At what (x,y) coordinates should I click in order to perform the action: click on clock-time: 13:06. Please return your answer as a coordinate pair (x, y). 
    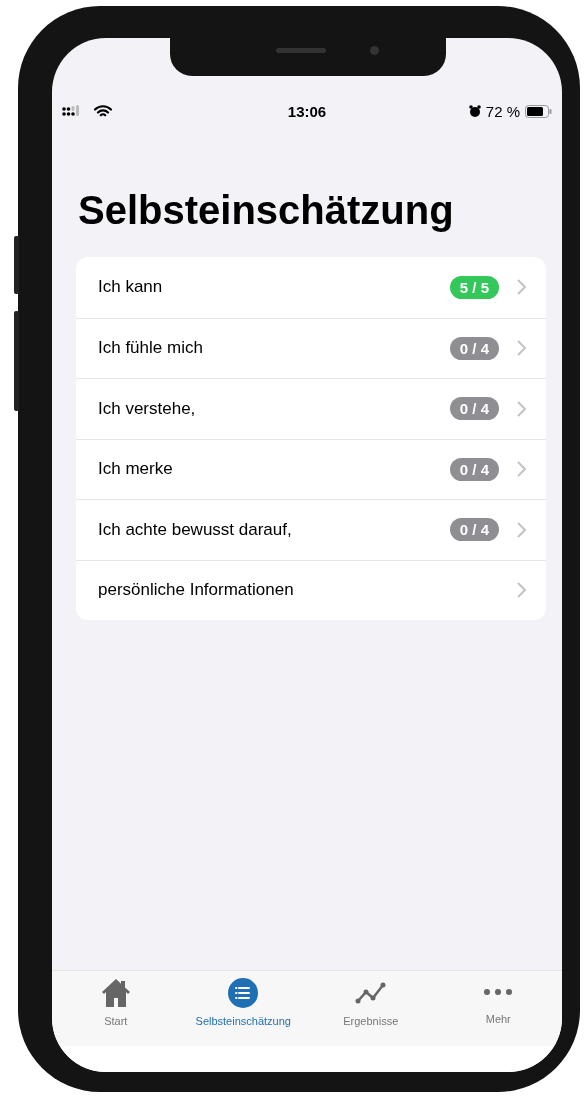
    Looking at the image, I should click on (307, 111).